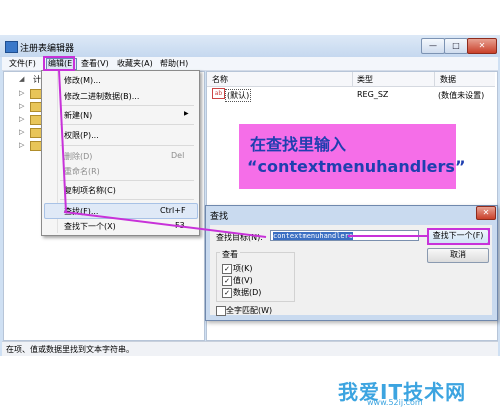  What do you see at coordinates (373, 94) in the screenshot?
I see `value-type: REG_SZ` at bounding box center [373, 94].